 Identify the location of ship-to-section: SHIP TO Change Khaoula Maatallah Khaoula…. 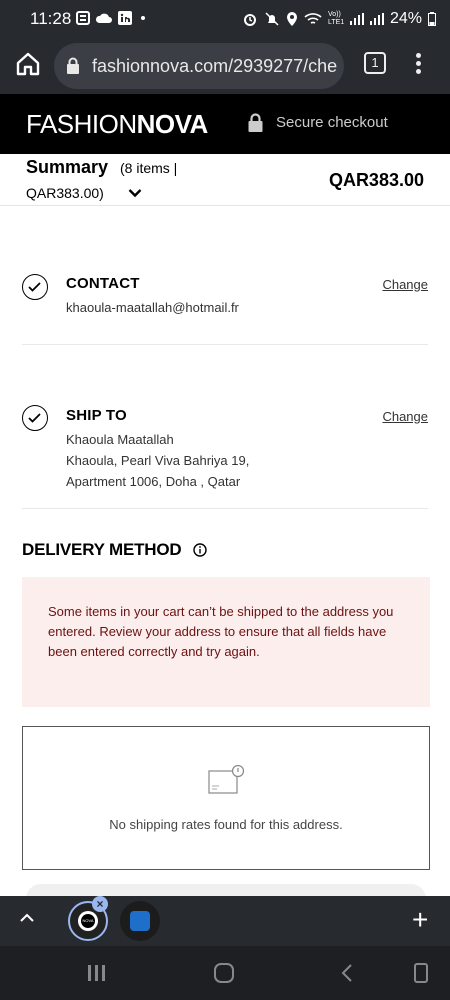
(225, 427).